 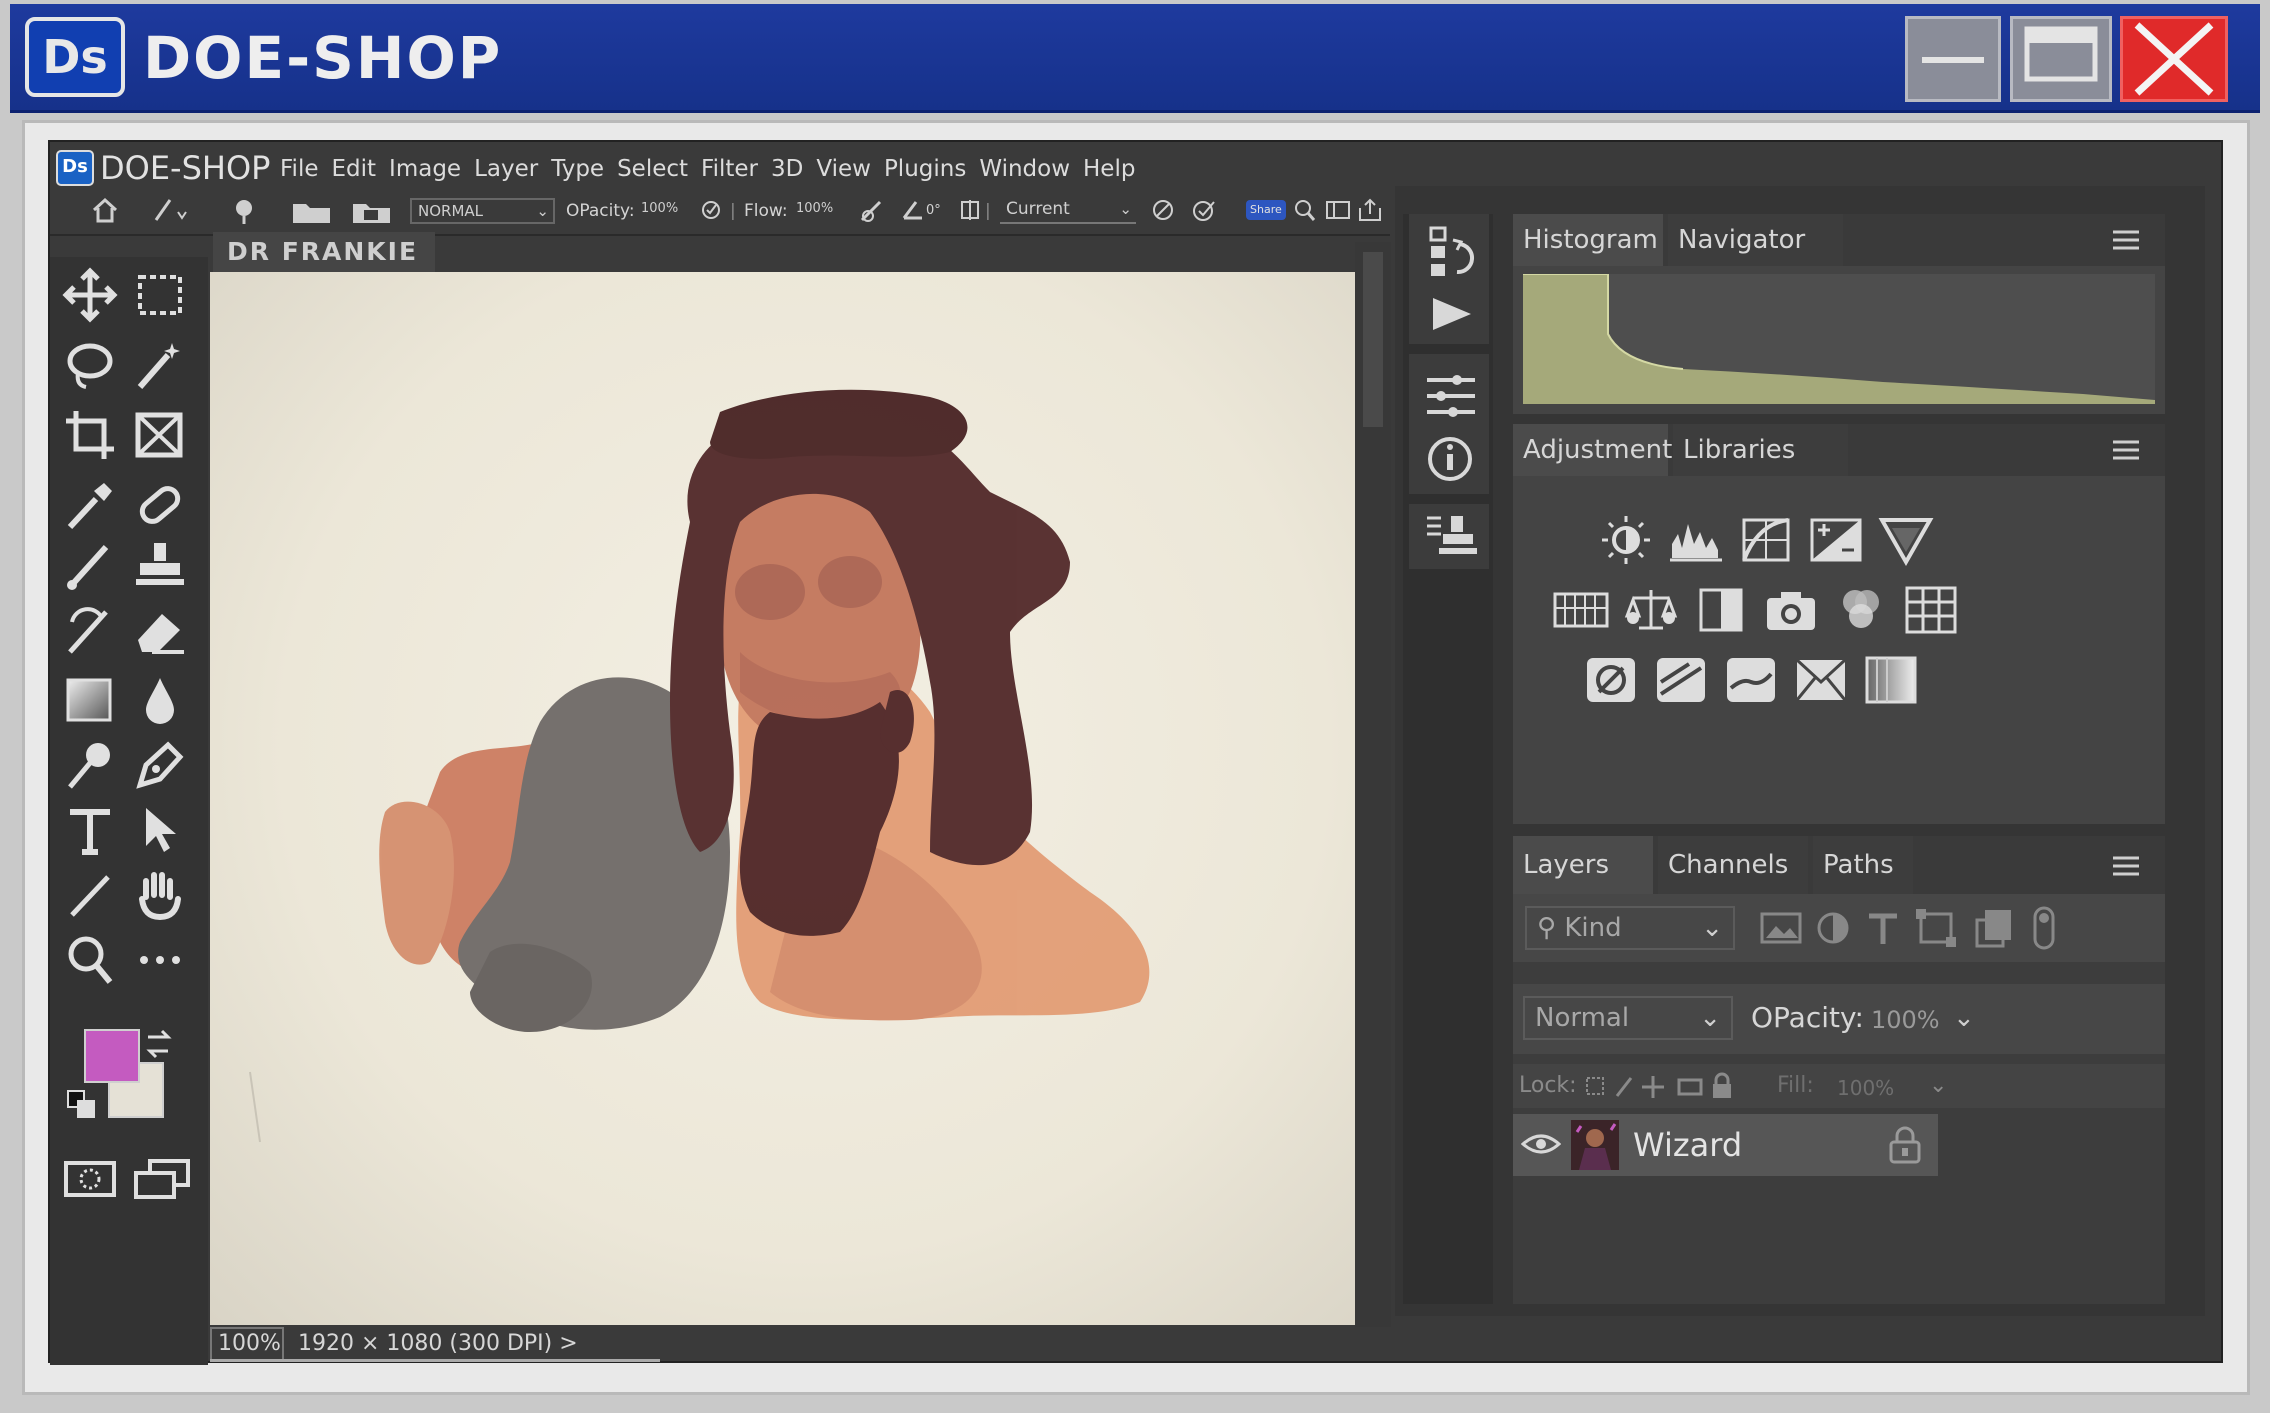 I want to click on color-balance-icon, so click(x=1651, y=610).